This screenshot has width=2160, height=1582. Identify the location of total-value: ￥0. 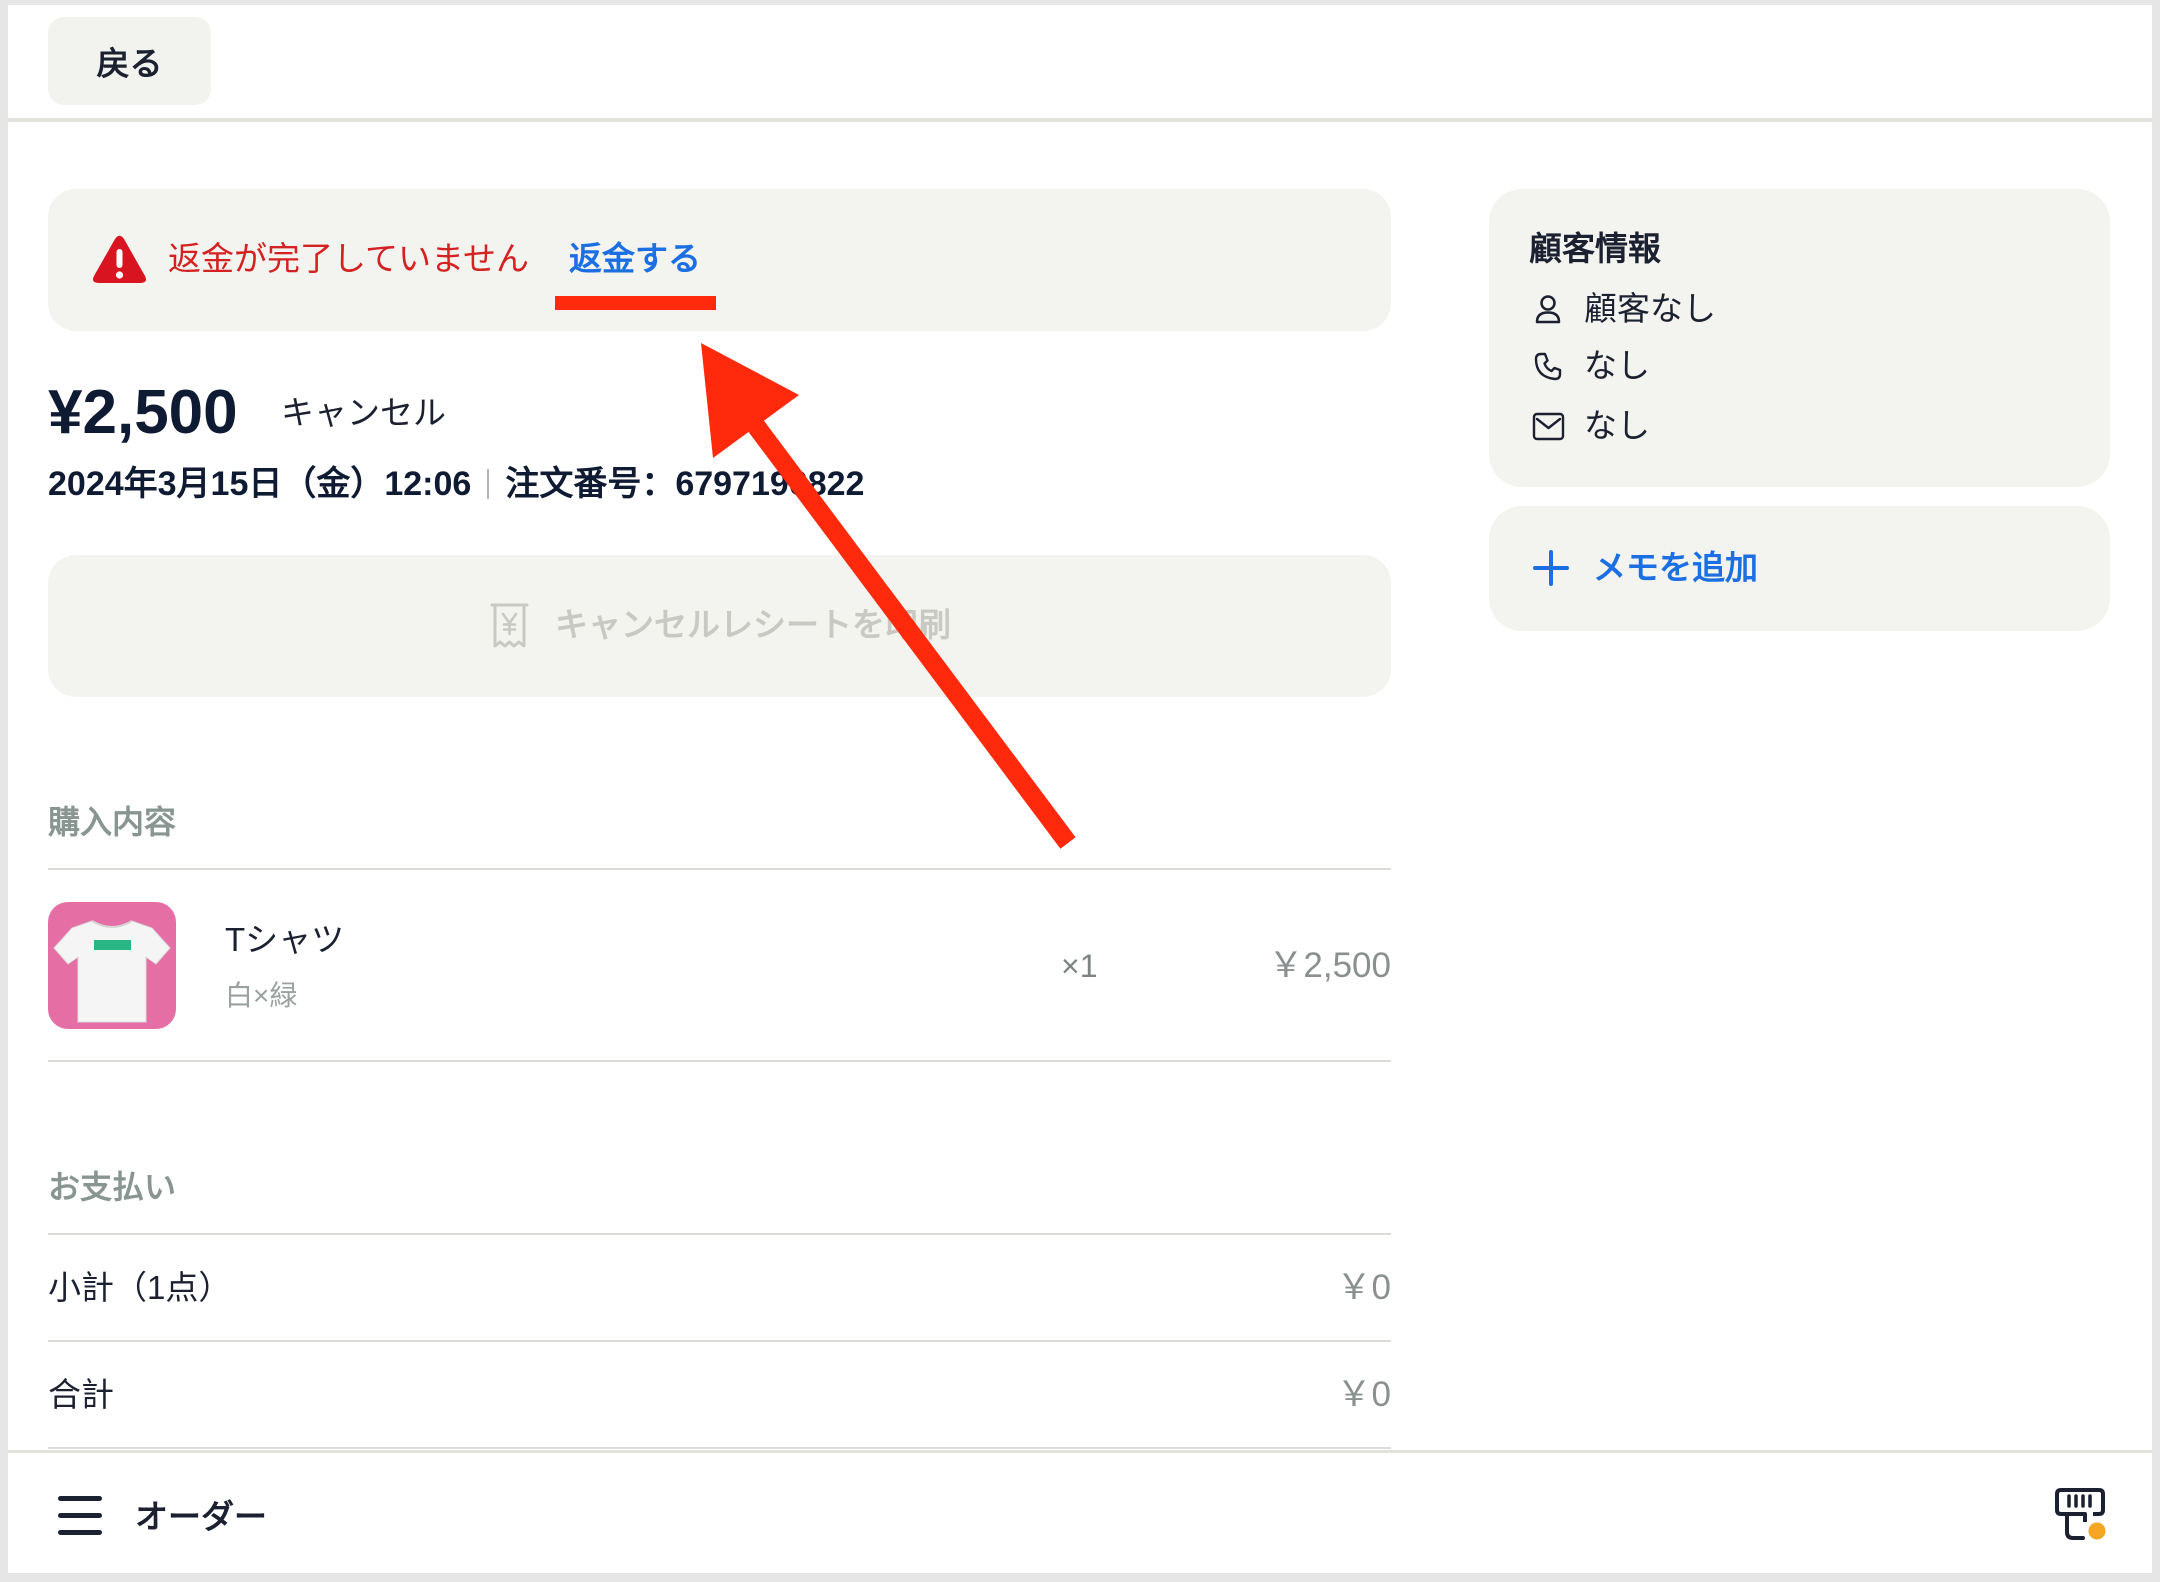
(1363, 1394).